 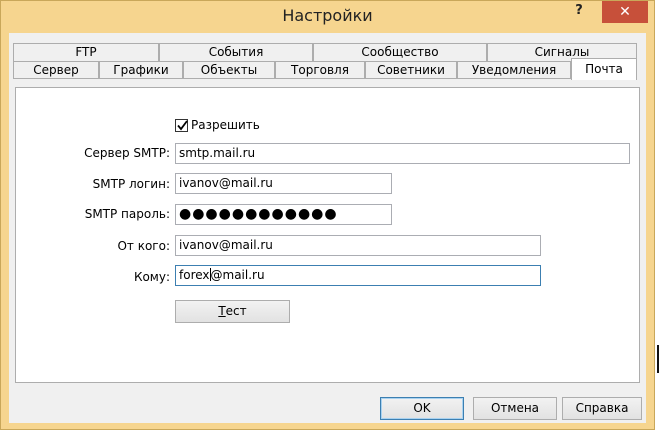 What do you see at coordinates (283, 214) in the screenshot?
I see `smtp-password-input: ●●●●●●●●●●●●` at bounding box center [283, 214].